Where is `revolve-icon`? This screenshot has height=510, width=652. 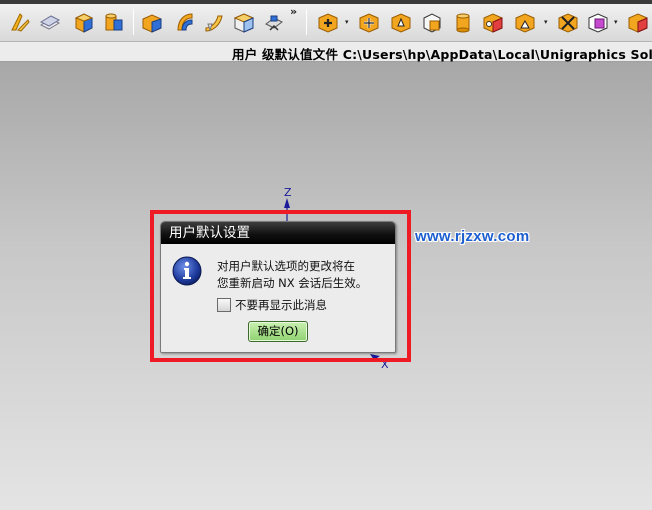
revolve-icon is located at coordinates (184, 22).